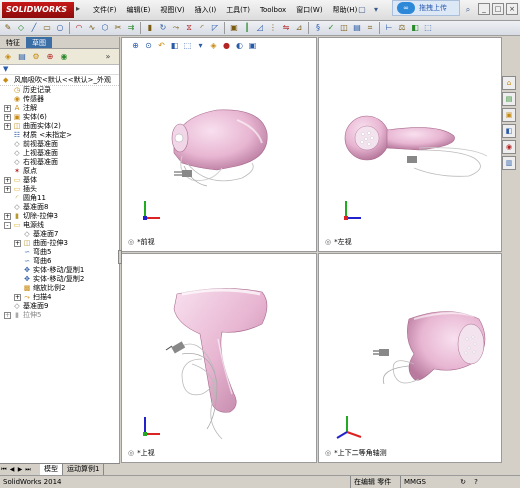 The height and width of the screenshot is (488, 520). What do you see at coordinates (286, 28) in the screenshot?
I see `mirror-icon: ⇋` at bounding box center [286, 28].